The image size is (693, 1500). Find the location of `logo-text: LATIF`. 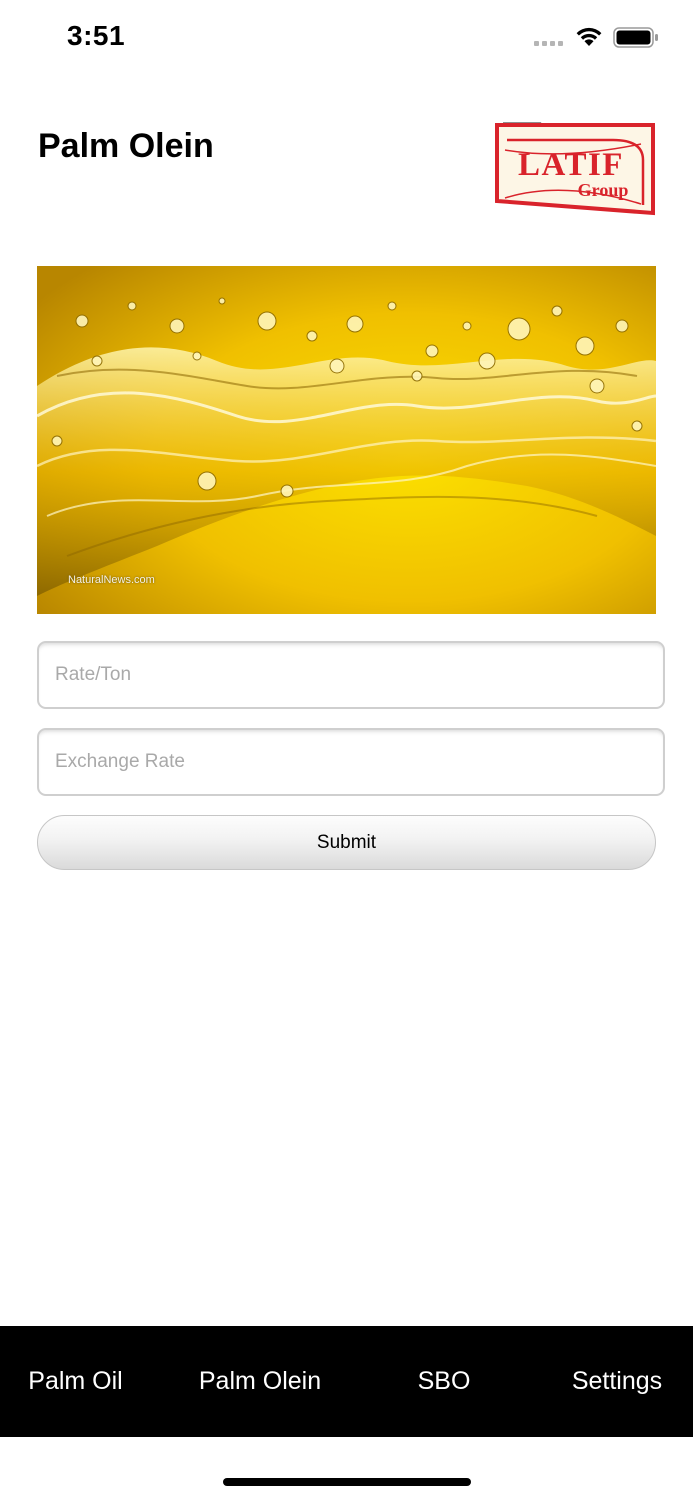

logo-text: LATIF is located at coordinates (571, 165).